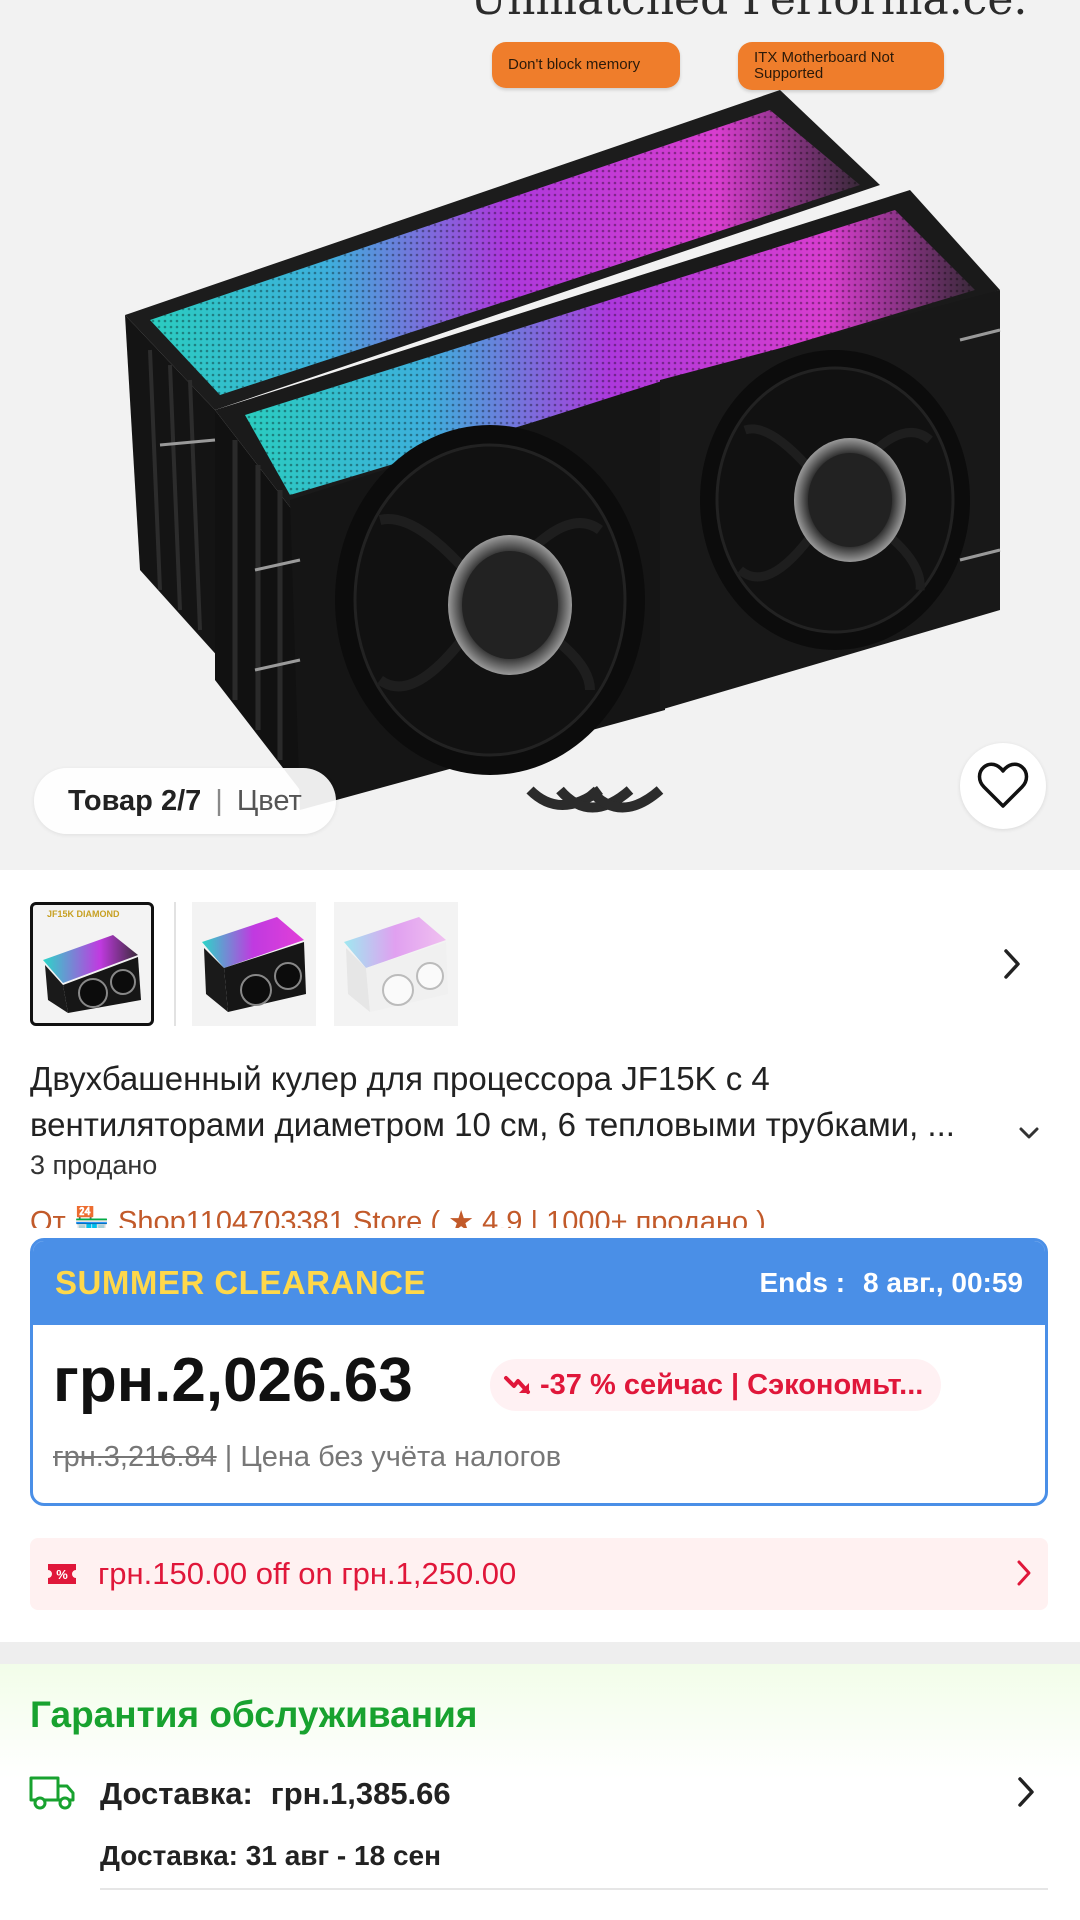 The image size is (1080, 1920). I want to click on thumbnail-item: JF15K DIAMOND, so click(92, 964).